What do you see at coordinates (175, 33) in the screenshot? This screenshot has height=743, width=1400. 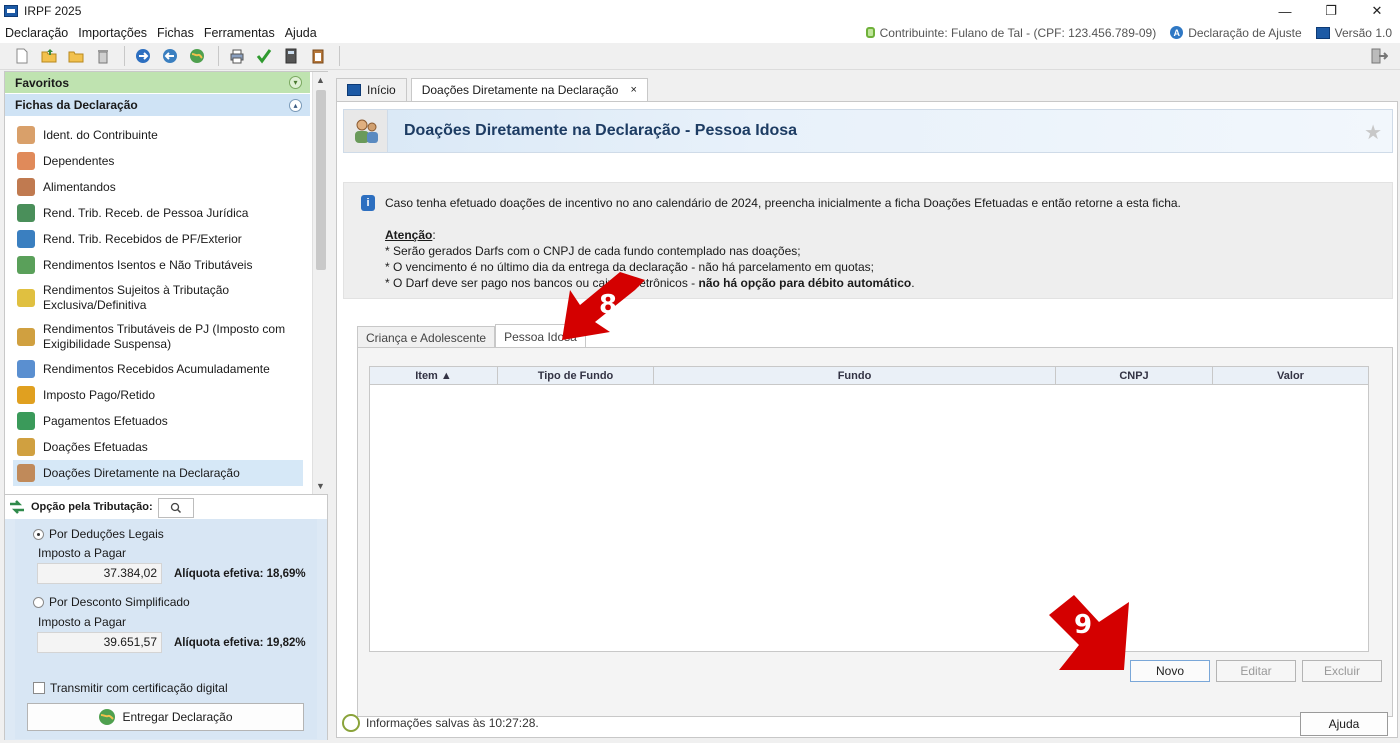 I see `menu-fichas: Fichas` at bounding box center [175, 33].